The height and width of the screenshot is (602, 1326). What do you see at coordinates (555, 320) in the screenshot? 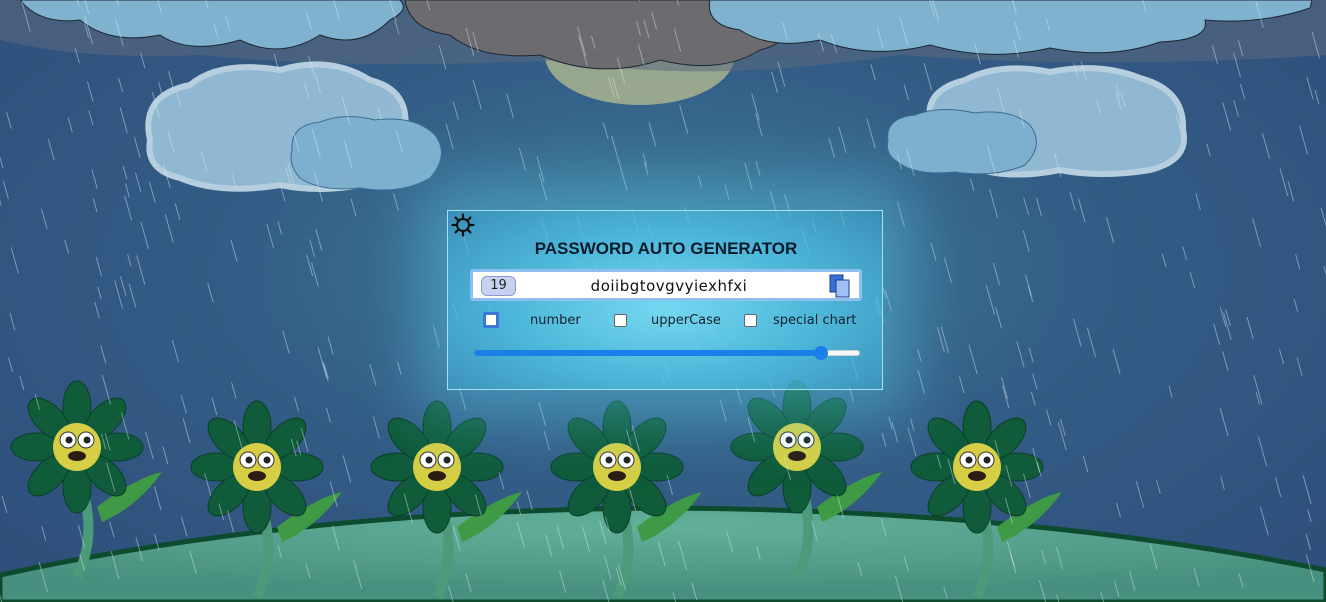
I see `number-label: number` at bounding box center [555, 320].